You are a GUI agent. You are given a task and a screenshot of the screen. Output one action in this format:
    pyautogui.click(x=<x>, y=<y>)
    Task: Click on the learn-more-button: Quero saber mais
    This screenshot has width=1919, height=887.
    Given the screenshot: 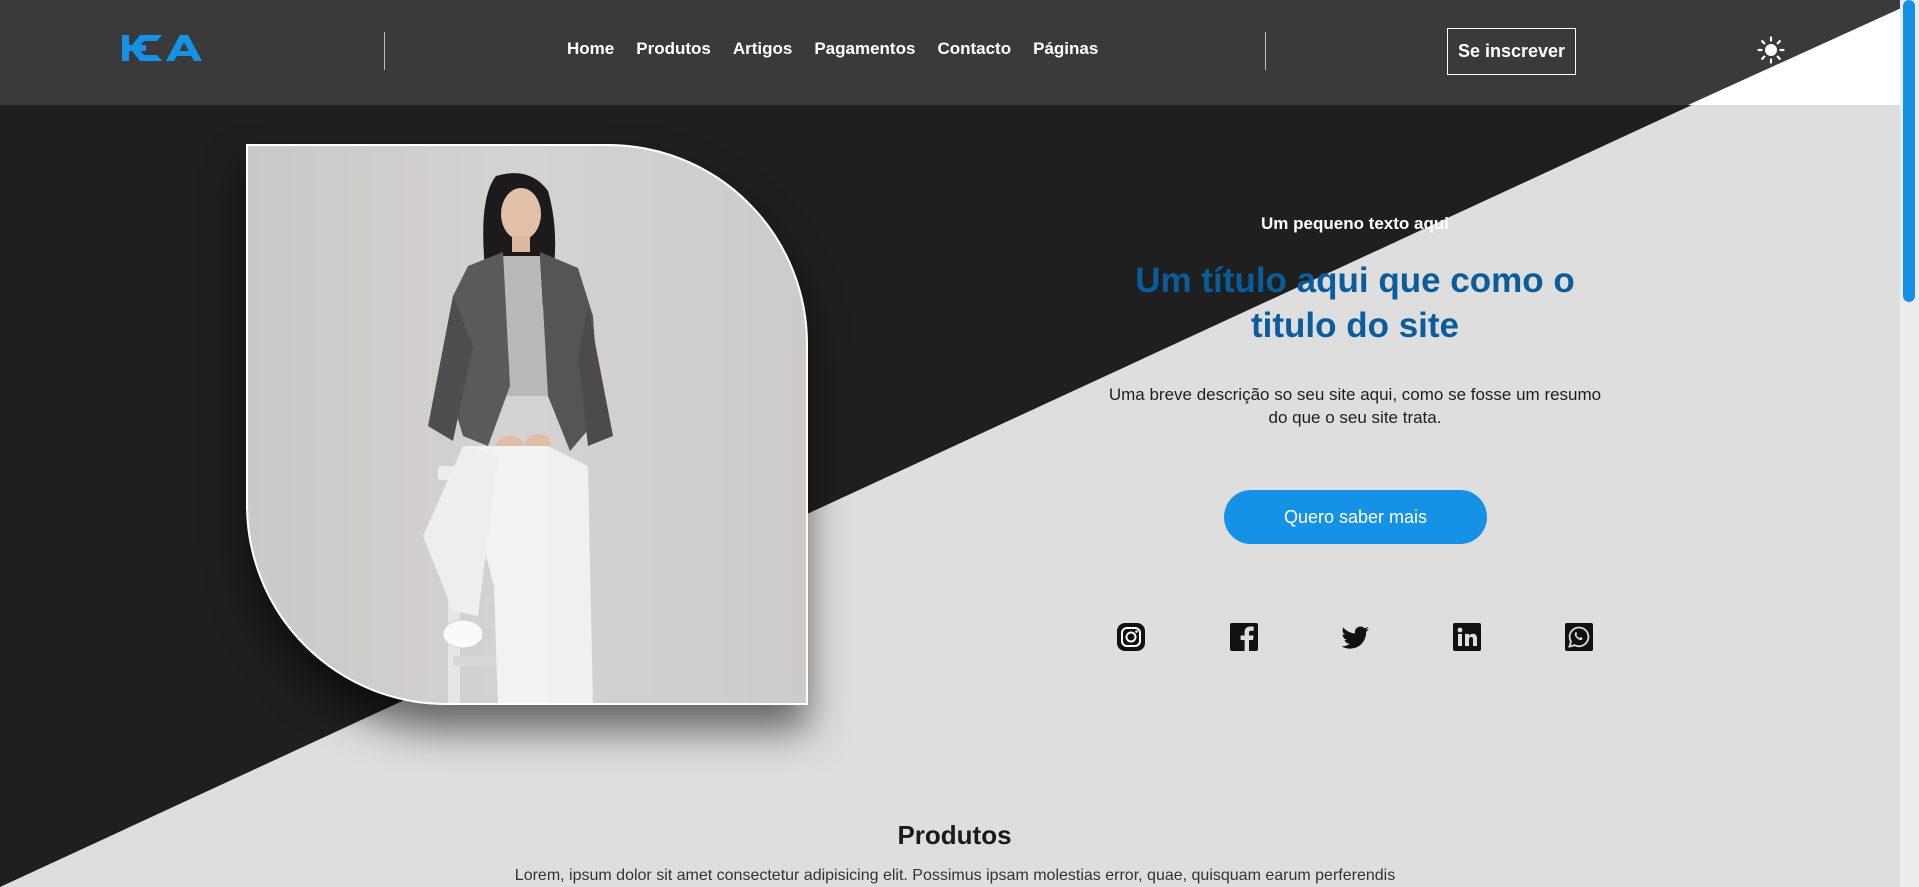 What is the action you would take?
    pyautogui.click(x=1355, y=517)
    